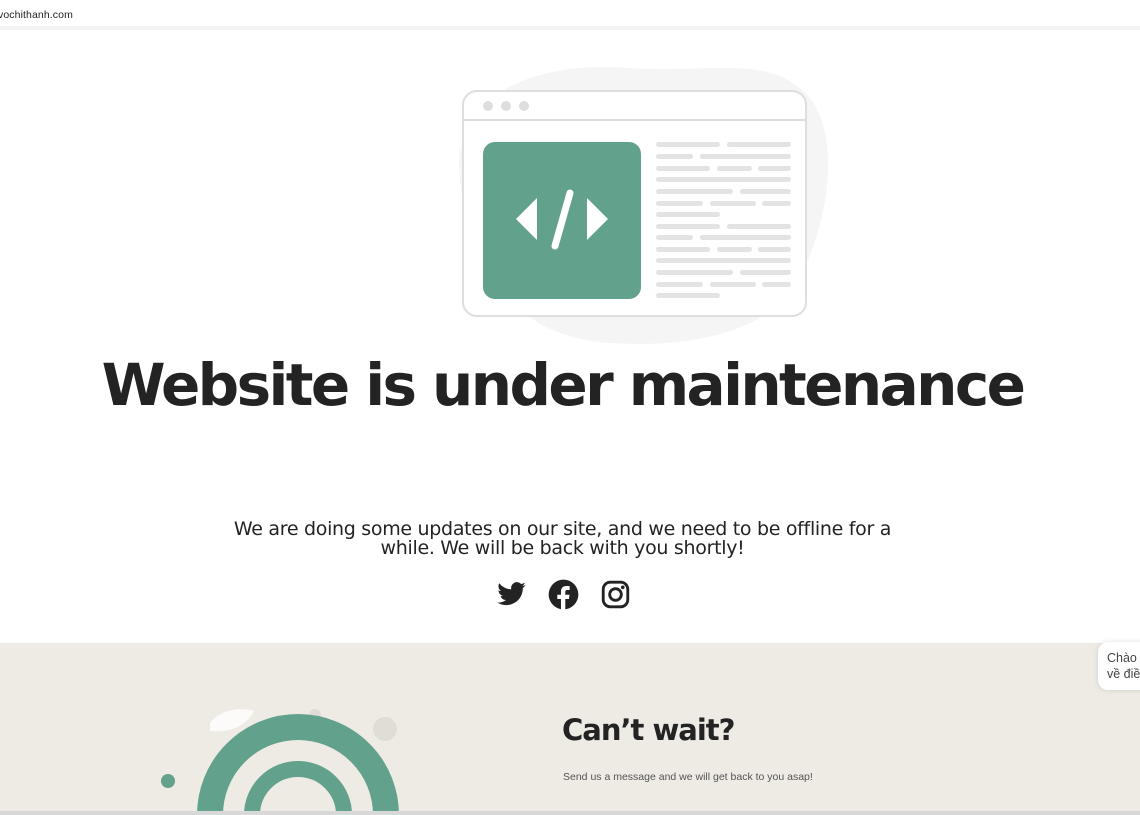 The width and height of the screenshot is (1140, 815). I want to click on chat-widget-bubble: Chào về điề, so click(1119, 666).